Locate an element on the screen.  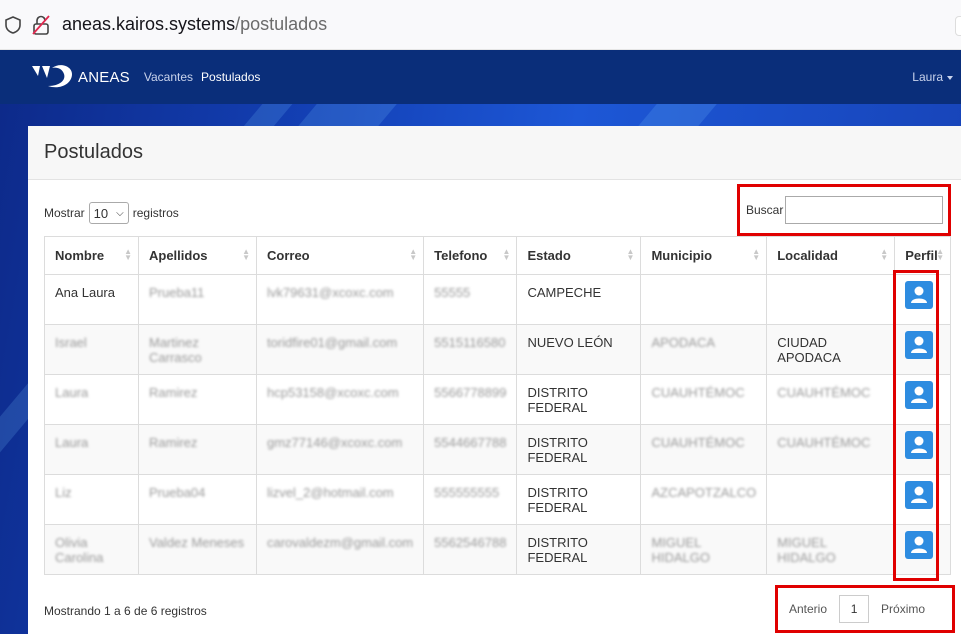
nav-link-postulados: Postulados is located at coordinates (230, 77).